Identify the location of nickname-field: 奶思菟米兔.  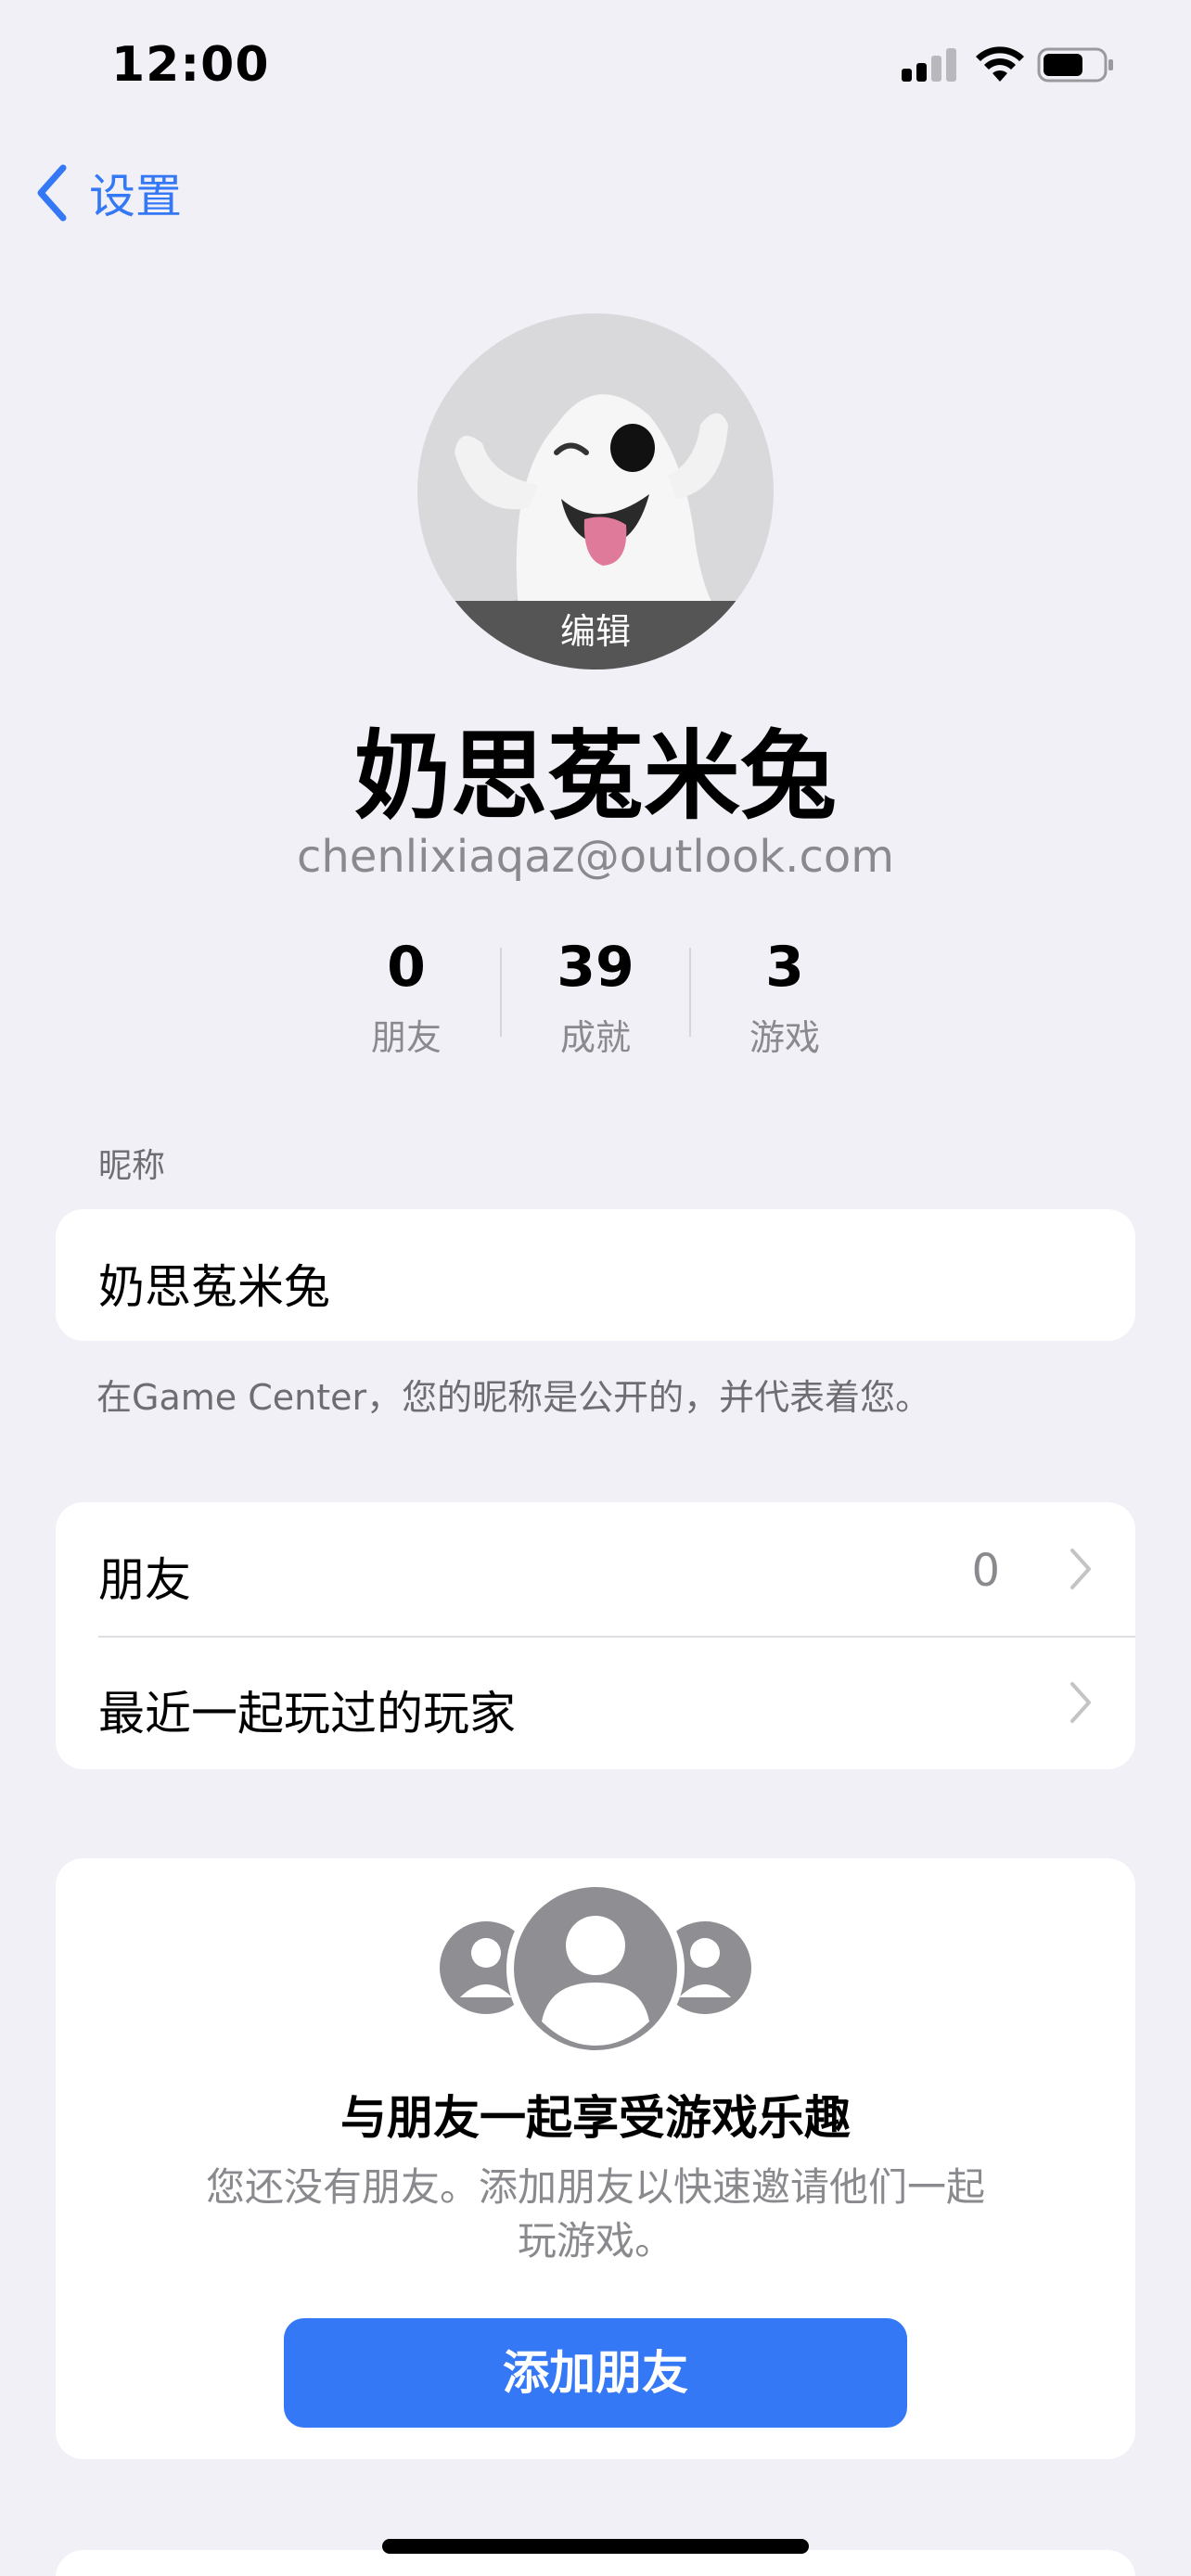
(595, 1275).